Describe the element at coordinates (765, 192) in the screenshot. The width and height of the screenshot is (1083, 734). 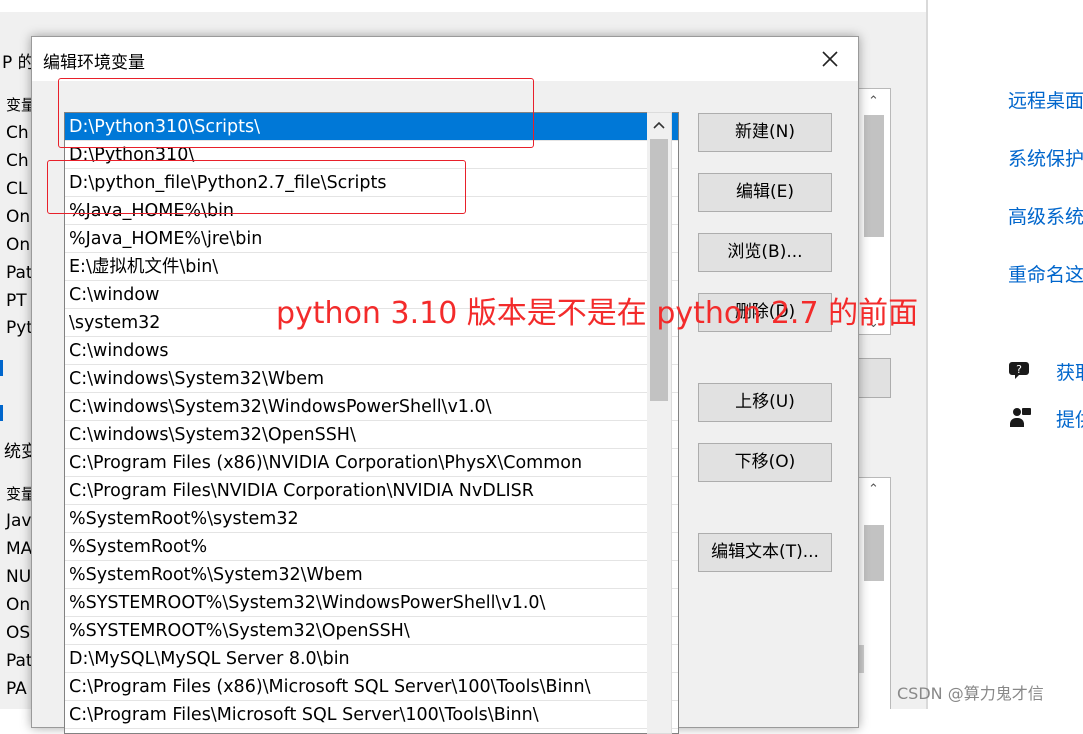
I see `edit-button: 编辑(E)` at that location.